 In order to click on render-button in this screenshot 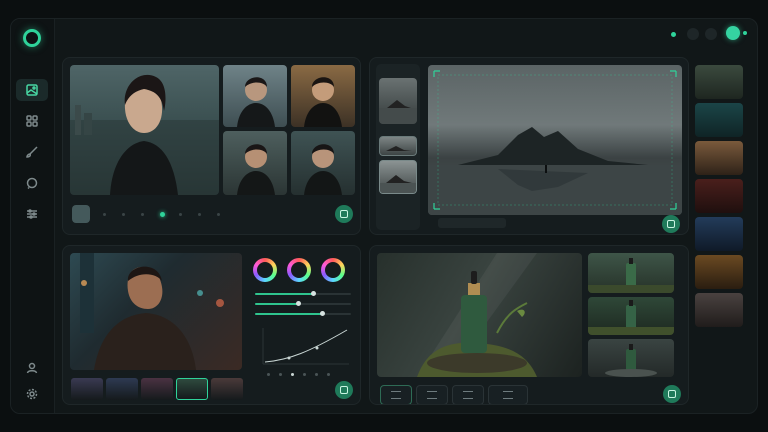, I will do `click(672, 394)`.